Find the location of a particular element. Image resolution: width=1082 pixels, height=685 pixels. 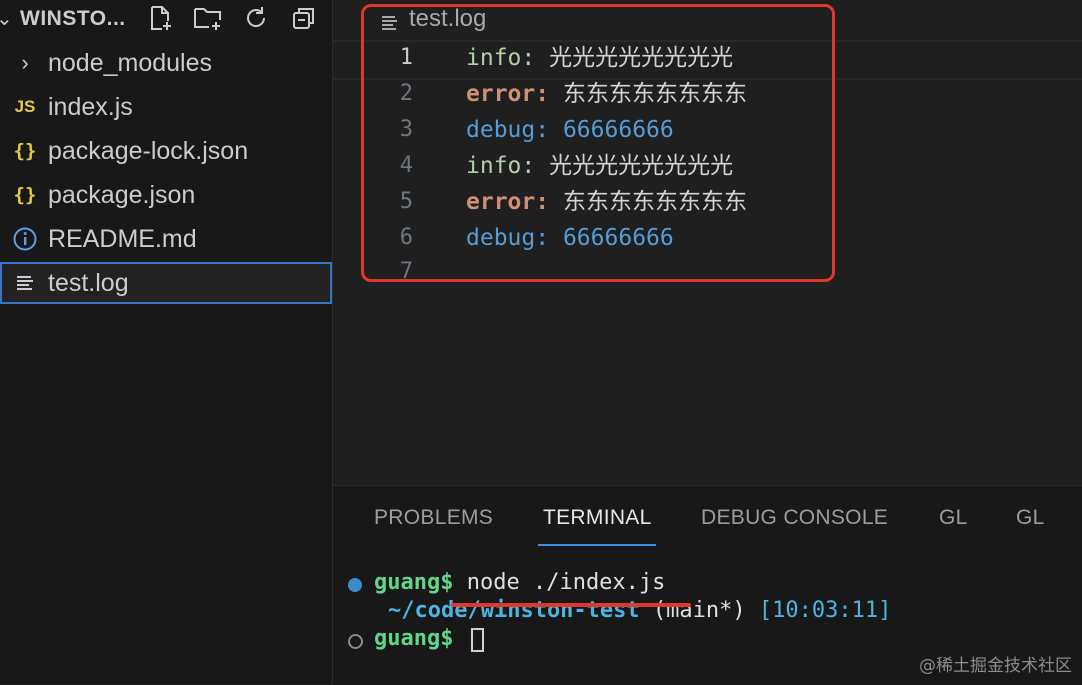

info-icon is located at coordinates (25, 241).